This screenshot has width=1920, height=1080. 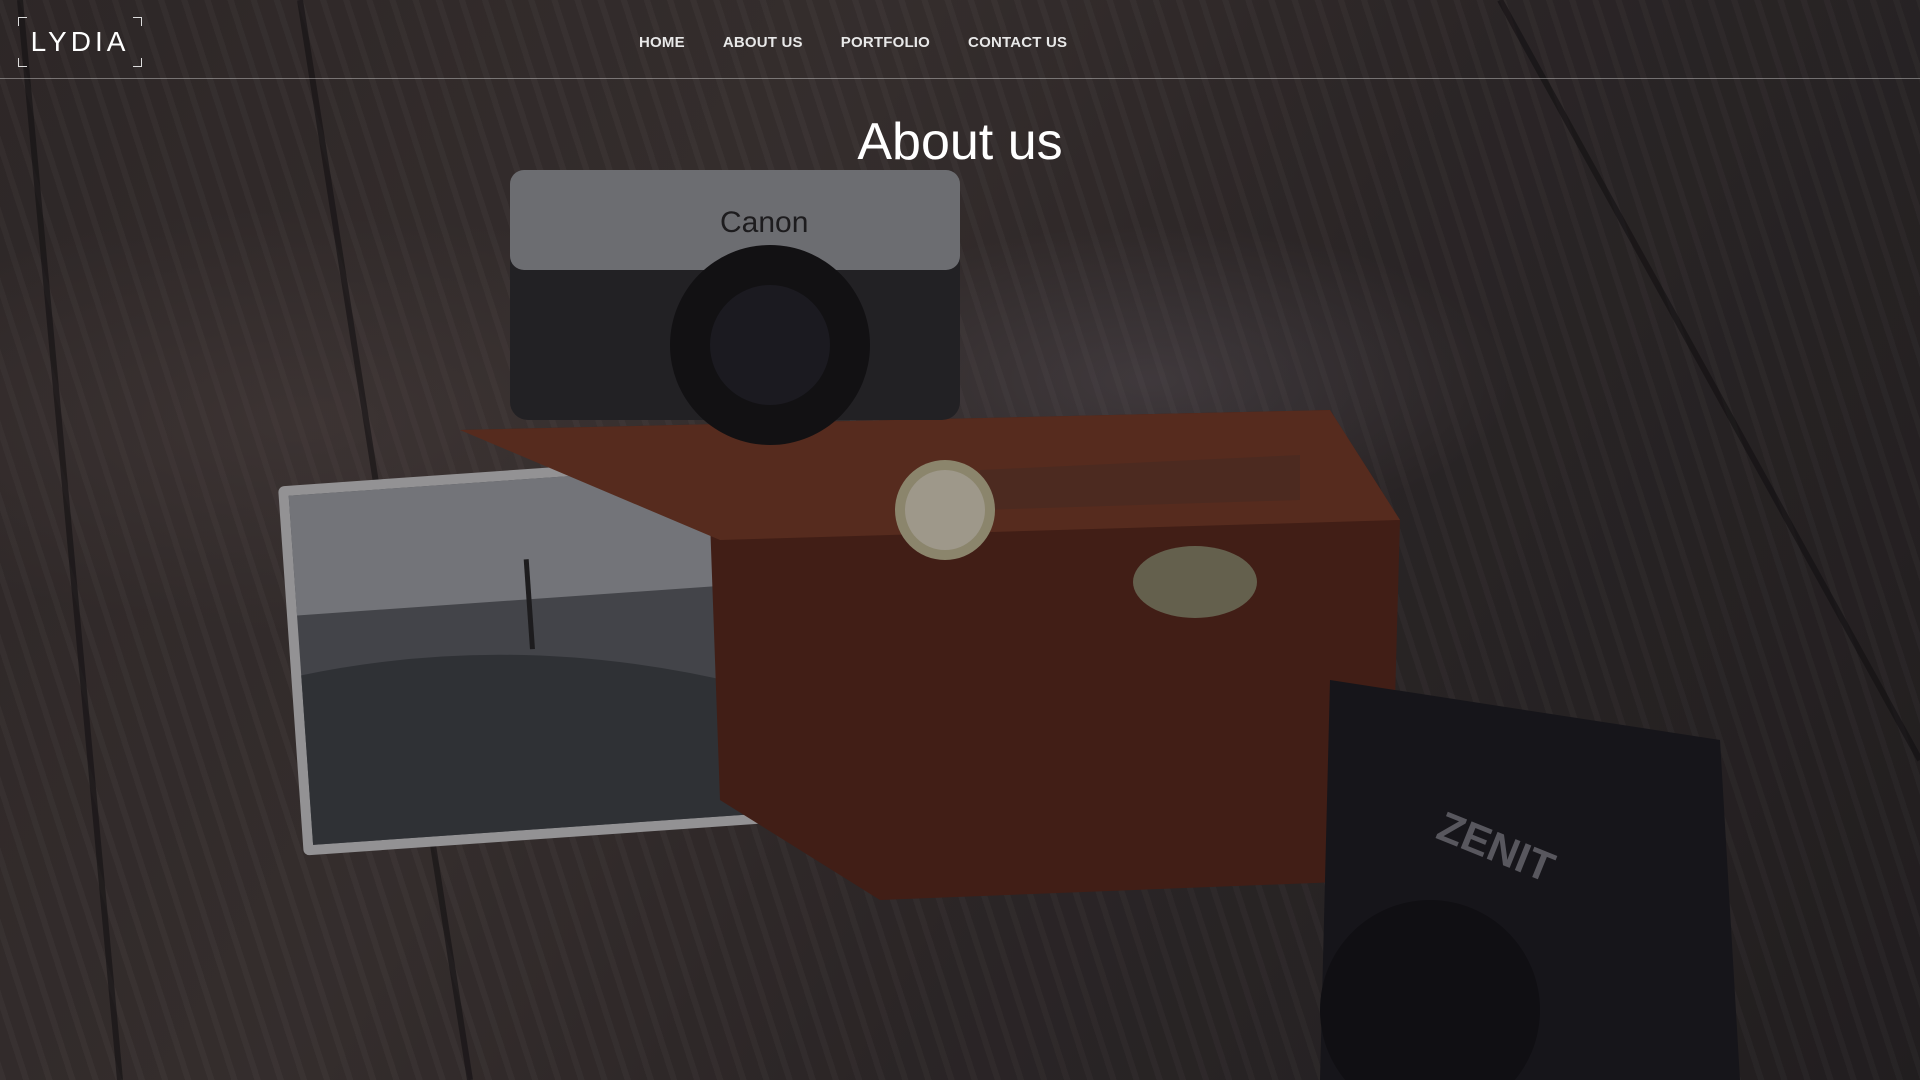 What do you see at coordinates (1017, 42) in the screenshot?
I see `nav-contact-us: CONTACT US` at bounding box center [1017, 42].